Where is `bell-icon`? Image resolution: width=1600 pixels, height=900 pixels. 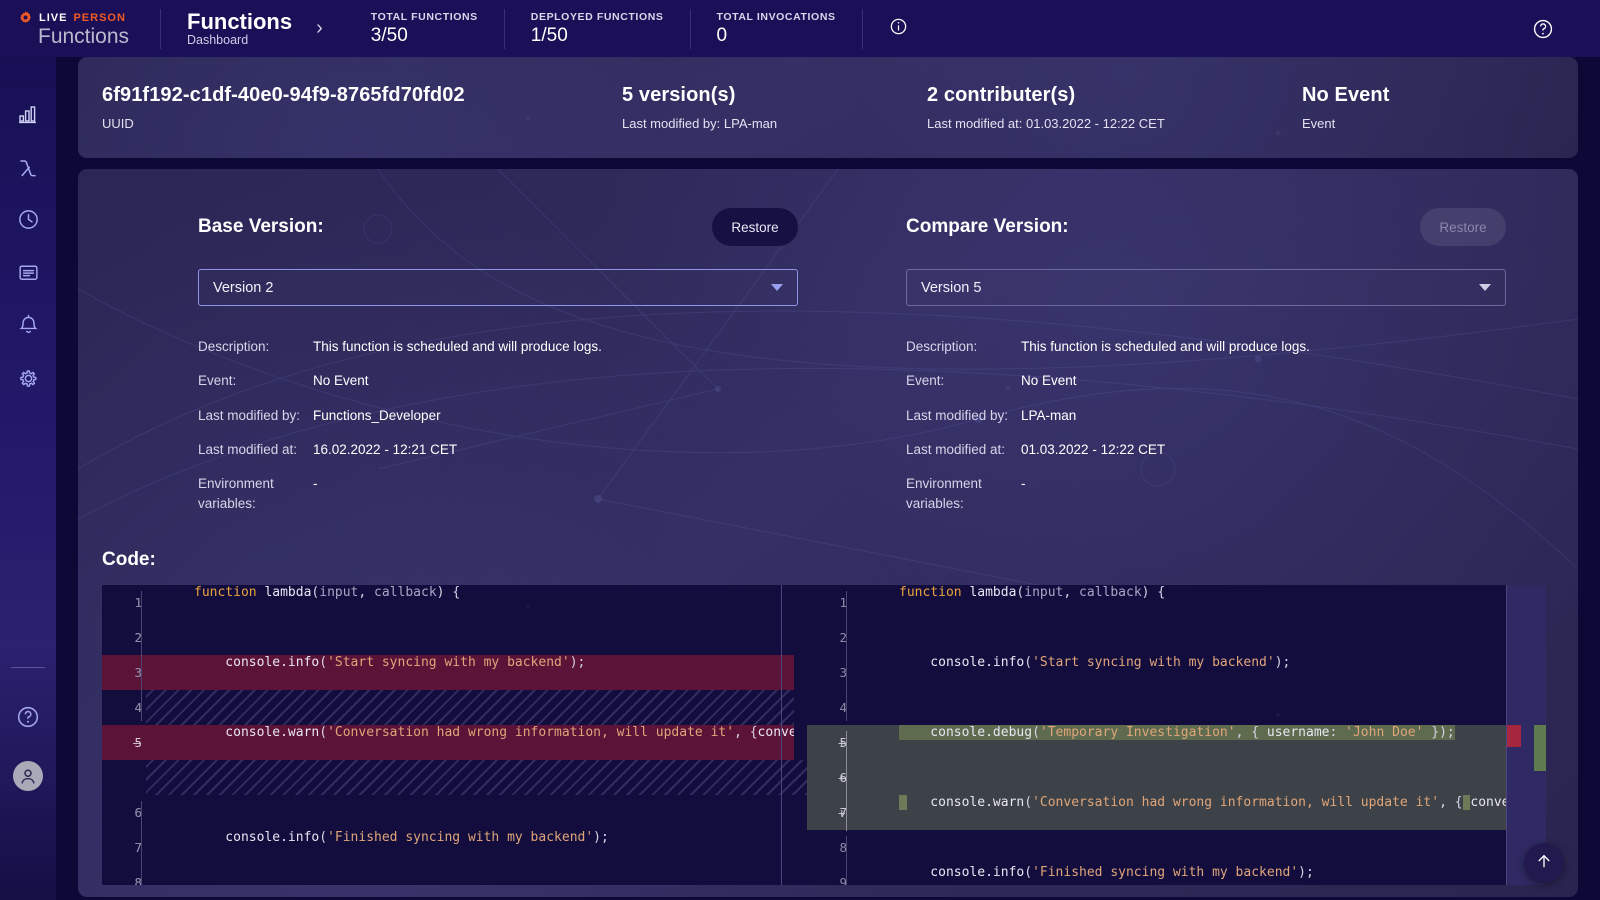
bell-icon is located at coordinates (28, 325).